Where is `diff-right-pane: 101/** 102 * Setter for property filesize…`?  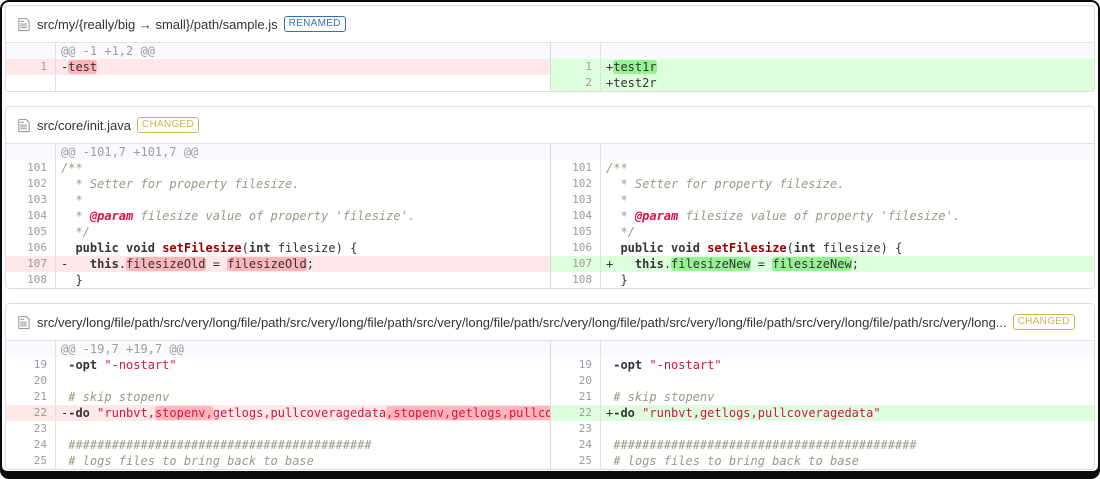
diff-right-pane: 101/** 102 * Setter for property filesize… is located at coordinates (822, 216).